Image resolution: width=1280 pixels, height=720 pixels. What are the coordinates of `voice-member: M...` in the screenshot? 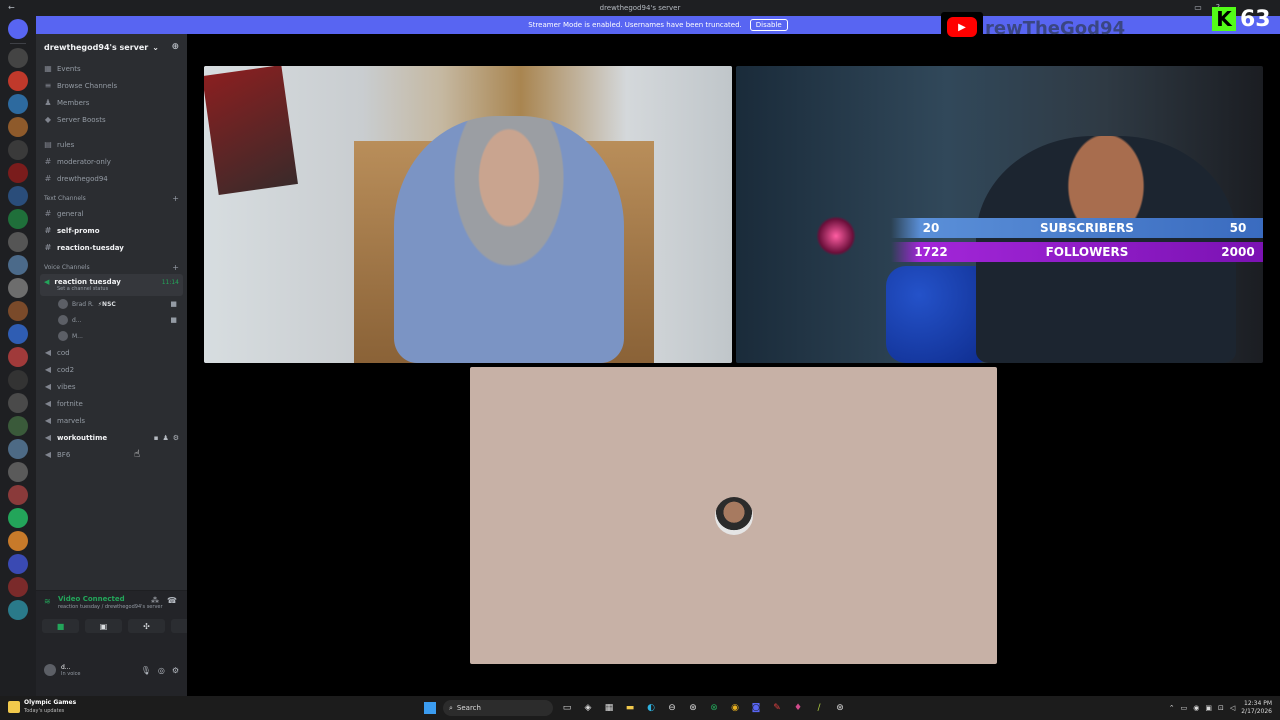 It's located at (111, 336).